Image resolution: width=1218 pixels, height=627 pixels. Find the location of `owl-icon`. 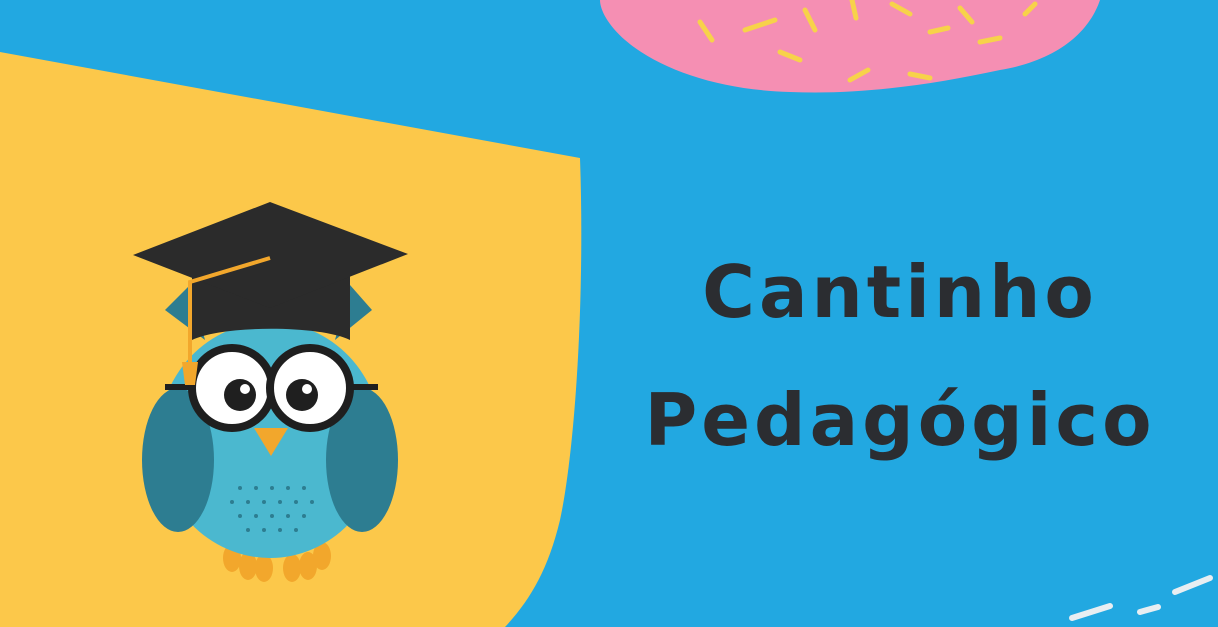

owl-icon is located at coordinates (270, 392).